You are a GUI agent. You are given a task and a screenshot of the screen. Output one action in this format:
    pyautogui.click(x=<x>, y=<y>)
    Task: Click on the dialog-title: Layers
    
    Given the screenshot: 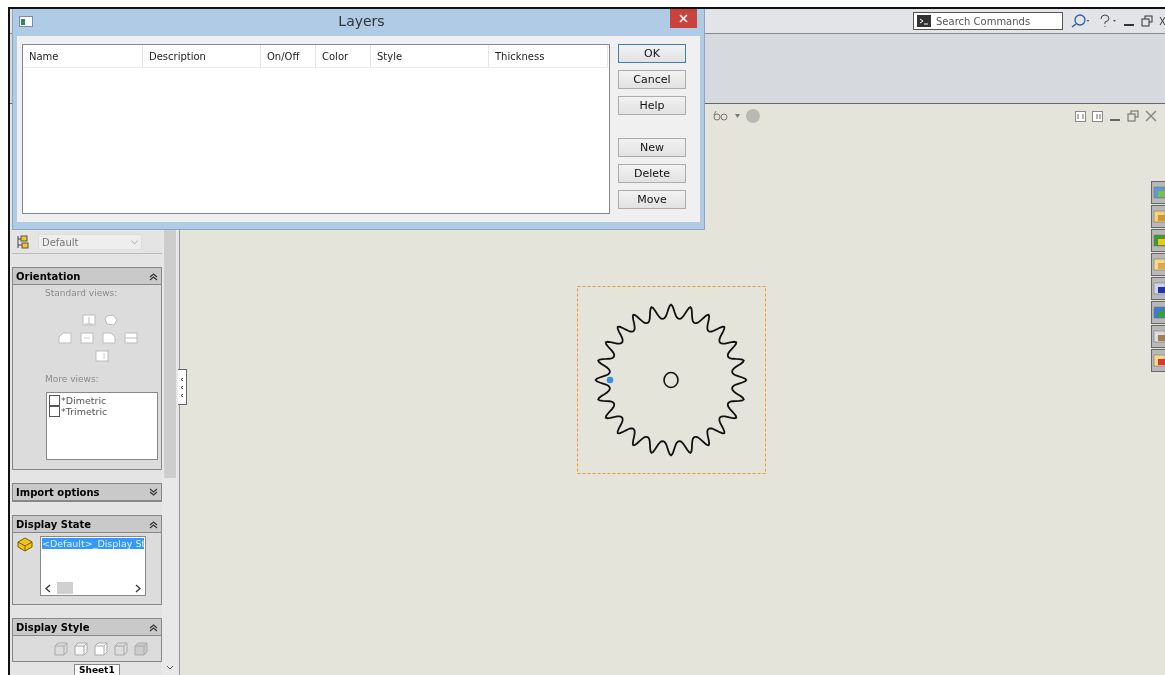 What is the action you would take?
    pyautogui.click(x=361, y=21)
    